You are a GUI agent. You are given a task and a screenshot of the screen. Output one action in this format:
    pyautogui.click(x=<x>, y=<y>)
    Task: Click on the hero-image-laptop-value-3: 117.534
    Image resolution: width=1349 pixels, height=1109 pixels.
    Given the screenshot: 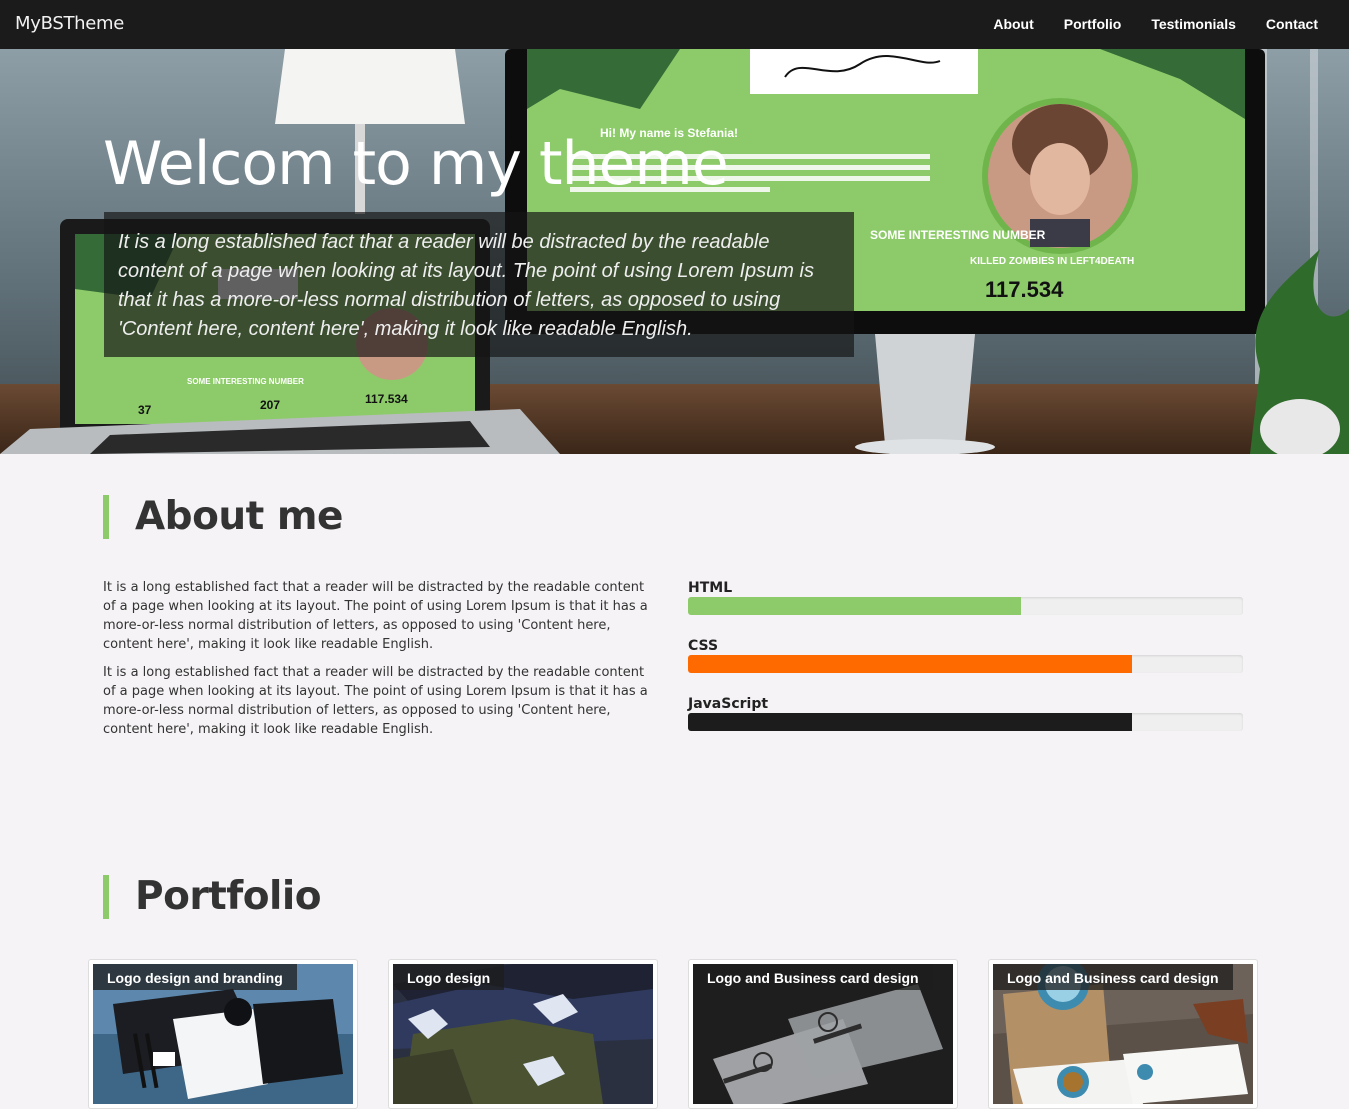 What is the action you would take?
    pyautogui.click(x=386, y=399)
    